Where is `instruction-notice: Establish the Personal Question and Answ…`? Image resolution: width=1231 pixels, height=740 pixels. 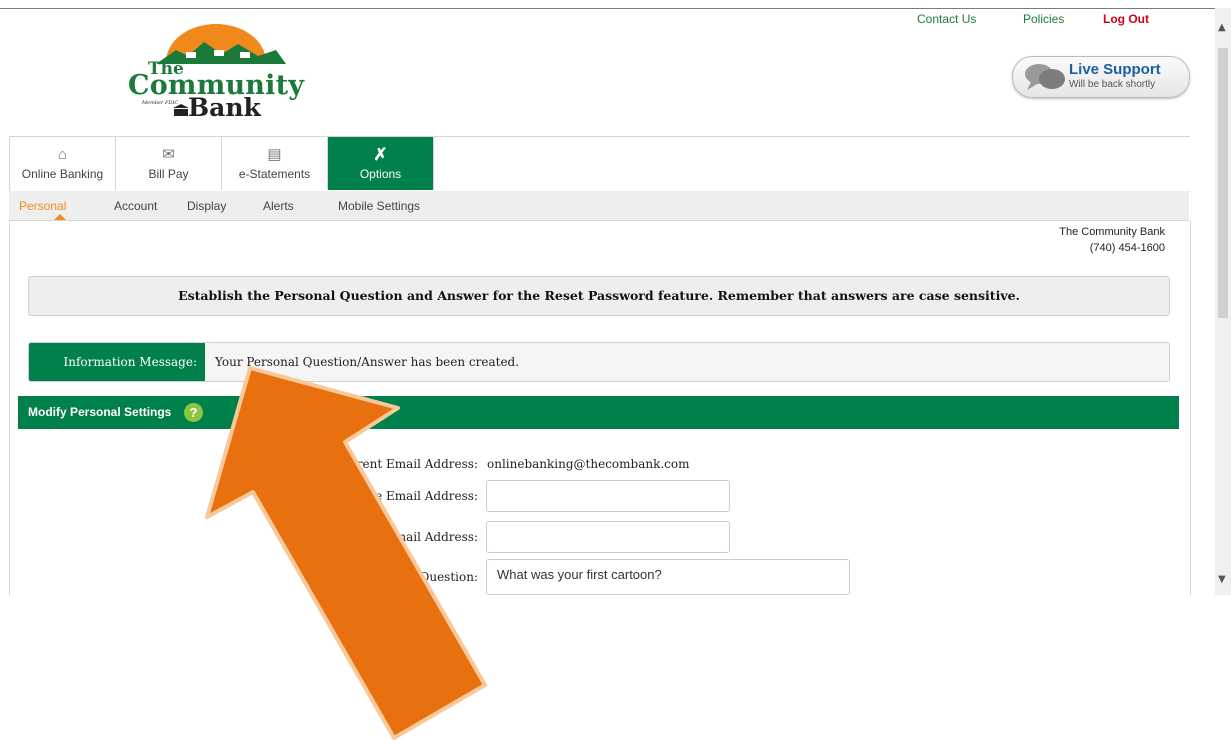 instruction-notice: Establish the Personal Question and Answ… is located at coordinates (599, 296).